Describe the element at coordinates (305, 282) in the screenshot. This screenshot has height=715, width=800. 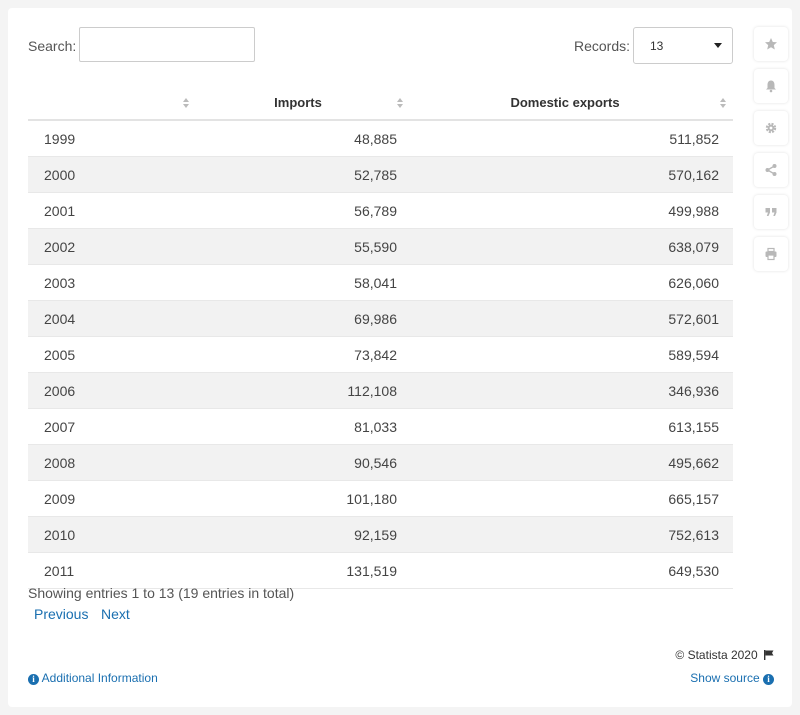
I see `cell-imports: 58,041` at that location.